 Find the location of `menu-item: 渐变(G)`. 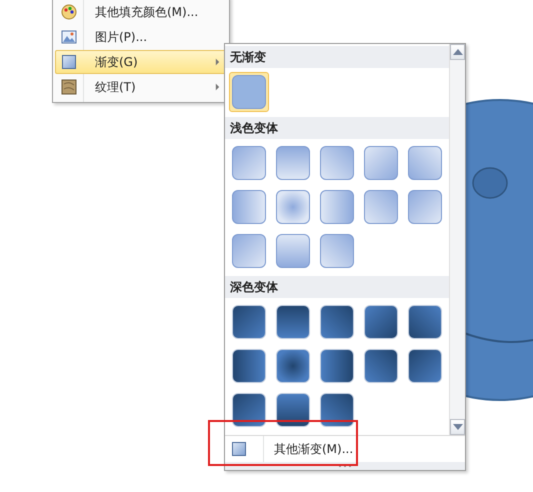

menu-item: 渐变(G) is located at coordinates (141, 62).